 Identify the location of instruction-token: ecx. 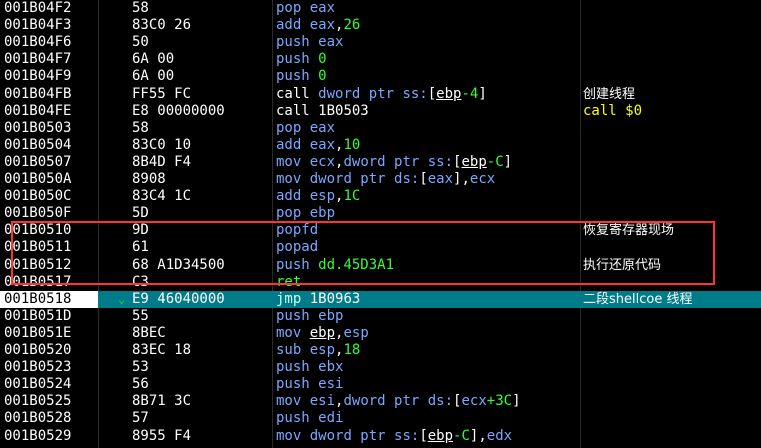
(322, 162).